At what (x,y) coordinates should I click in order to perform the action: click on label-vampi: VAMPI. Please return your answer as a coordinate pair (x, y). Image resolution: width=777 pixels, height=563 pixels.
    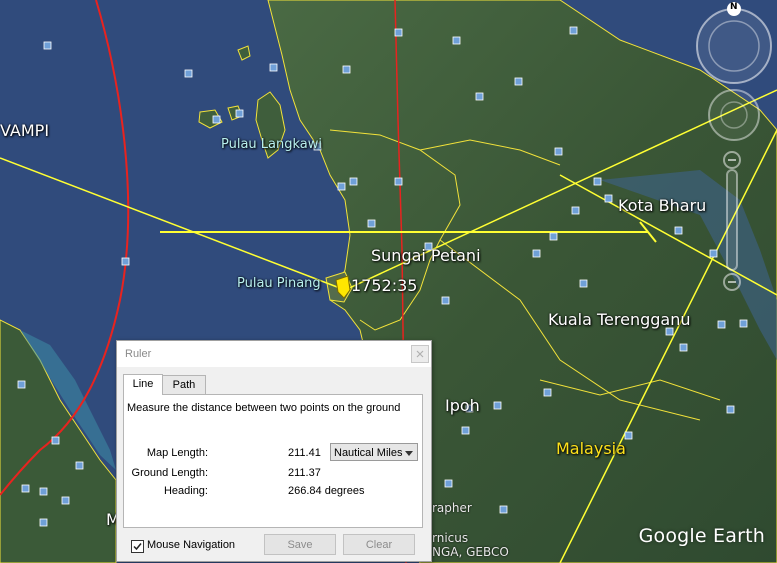
    Looking at the image, I should click on (25, 130).